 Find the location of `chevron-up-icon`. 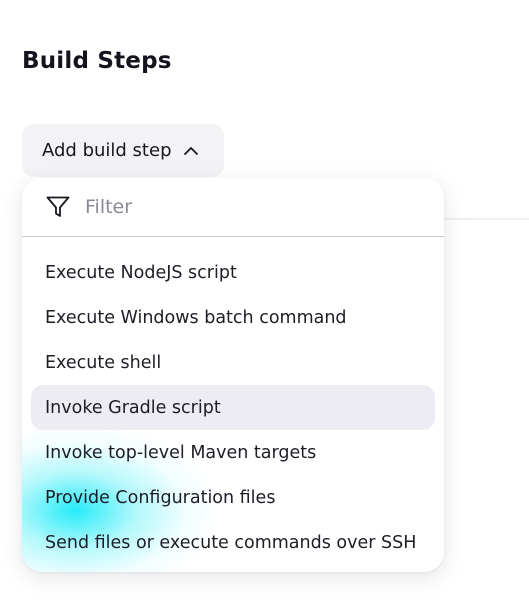

chevron-up-icon is located at coordinates (191, 151).